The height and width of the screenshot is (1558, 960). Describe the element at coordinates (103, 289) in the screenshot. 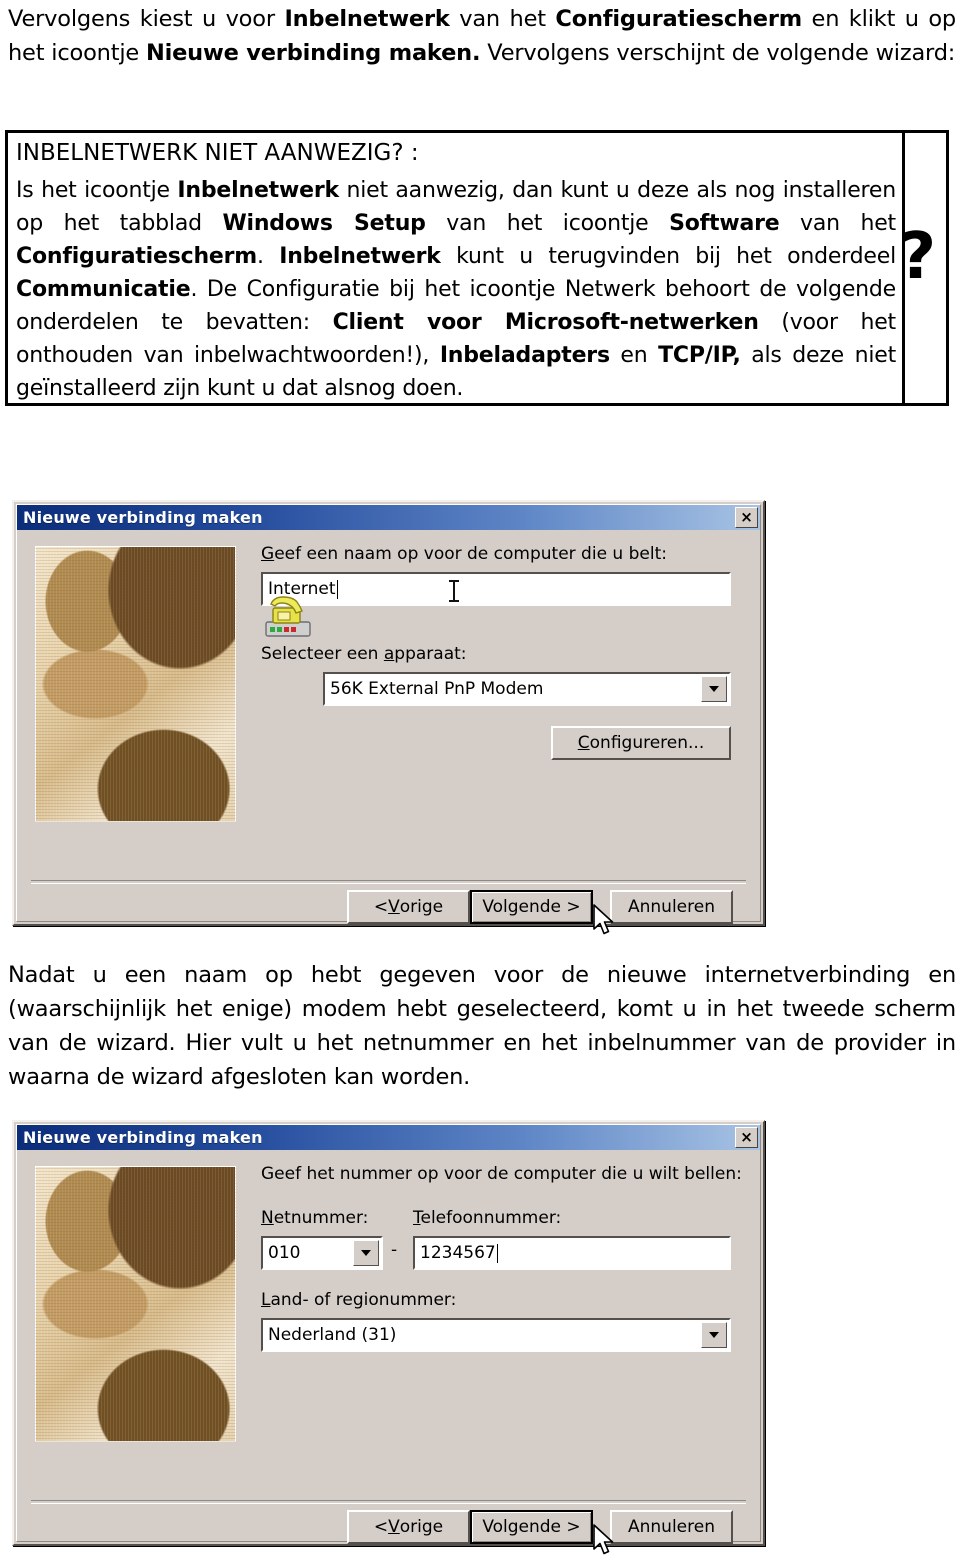

I see `emphasis-text: Communicatie` at that location.